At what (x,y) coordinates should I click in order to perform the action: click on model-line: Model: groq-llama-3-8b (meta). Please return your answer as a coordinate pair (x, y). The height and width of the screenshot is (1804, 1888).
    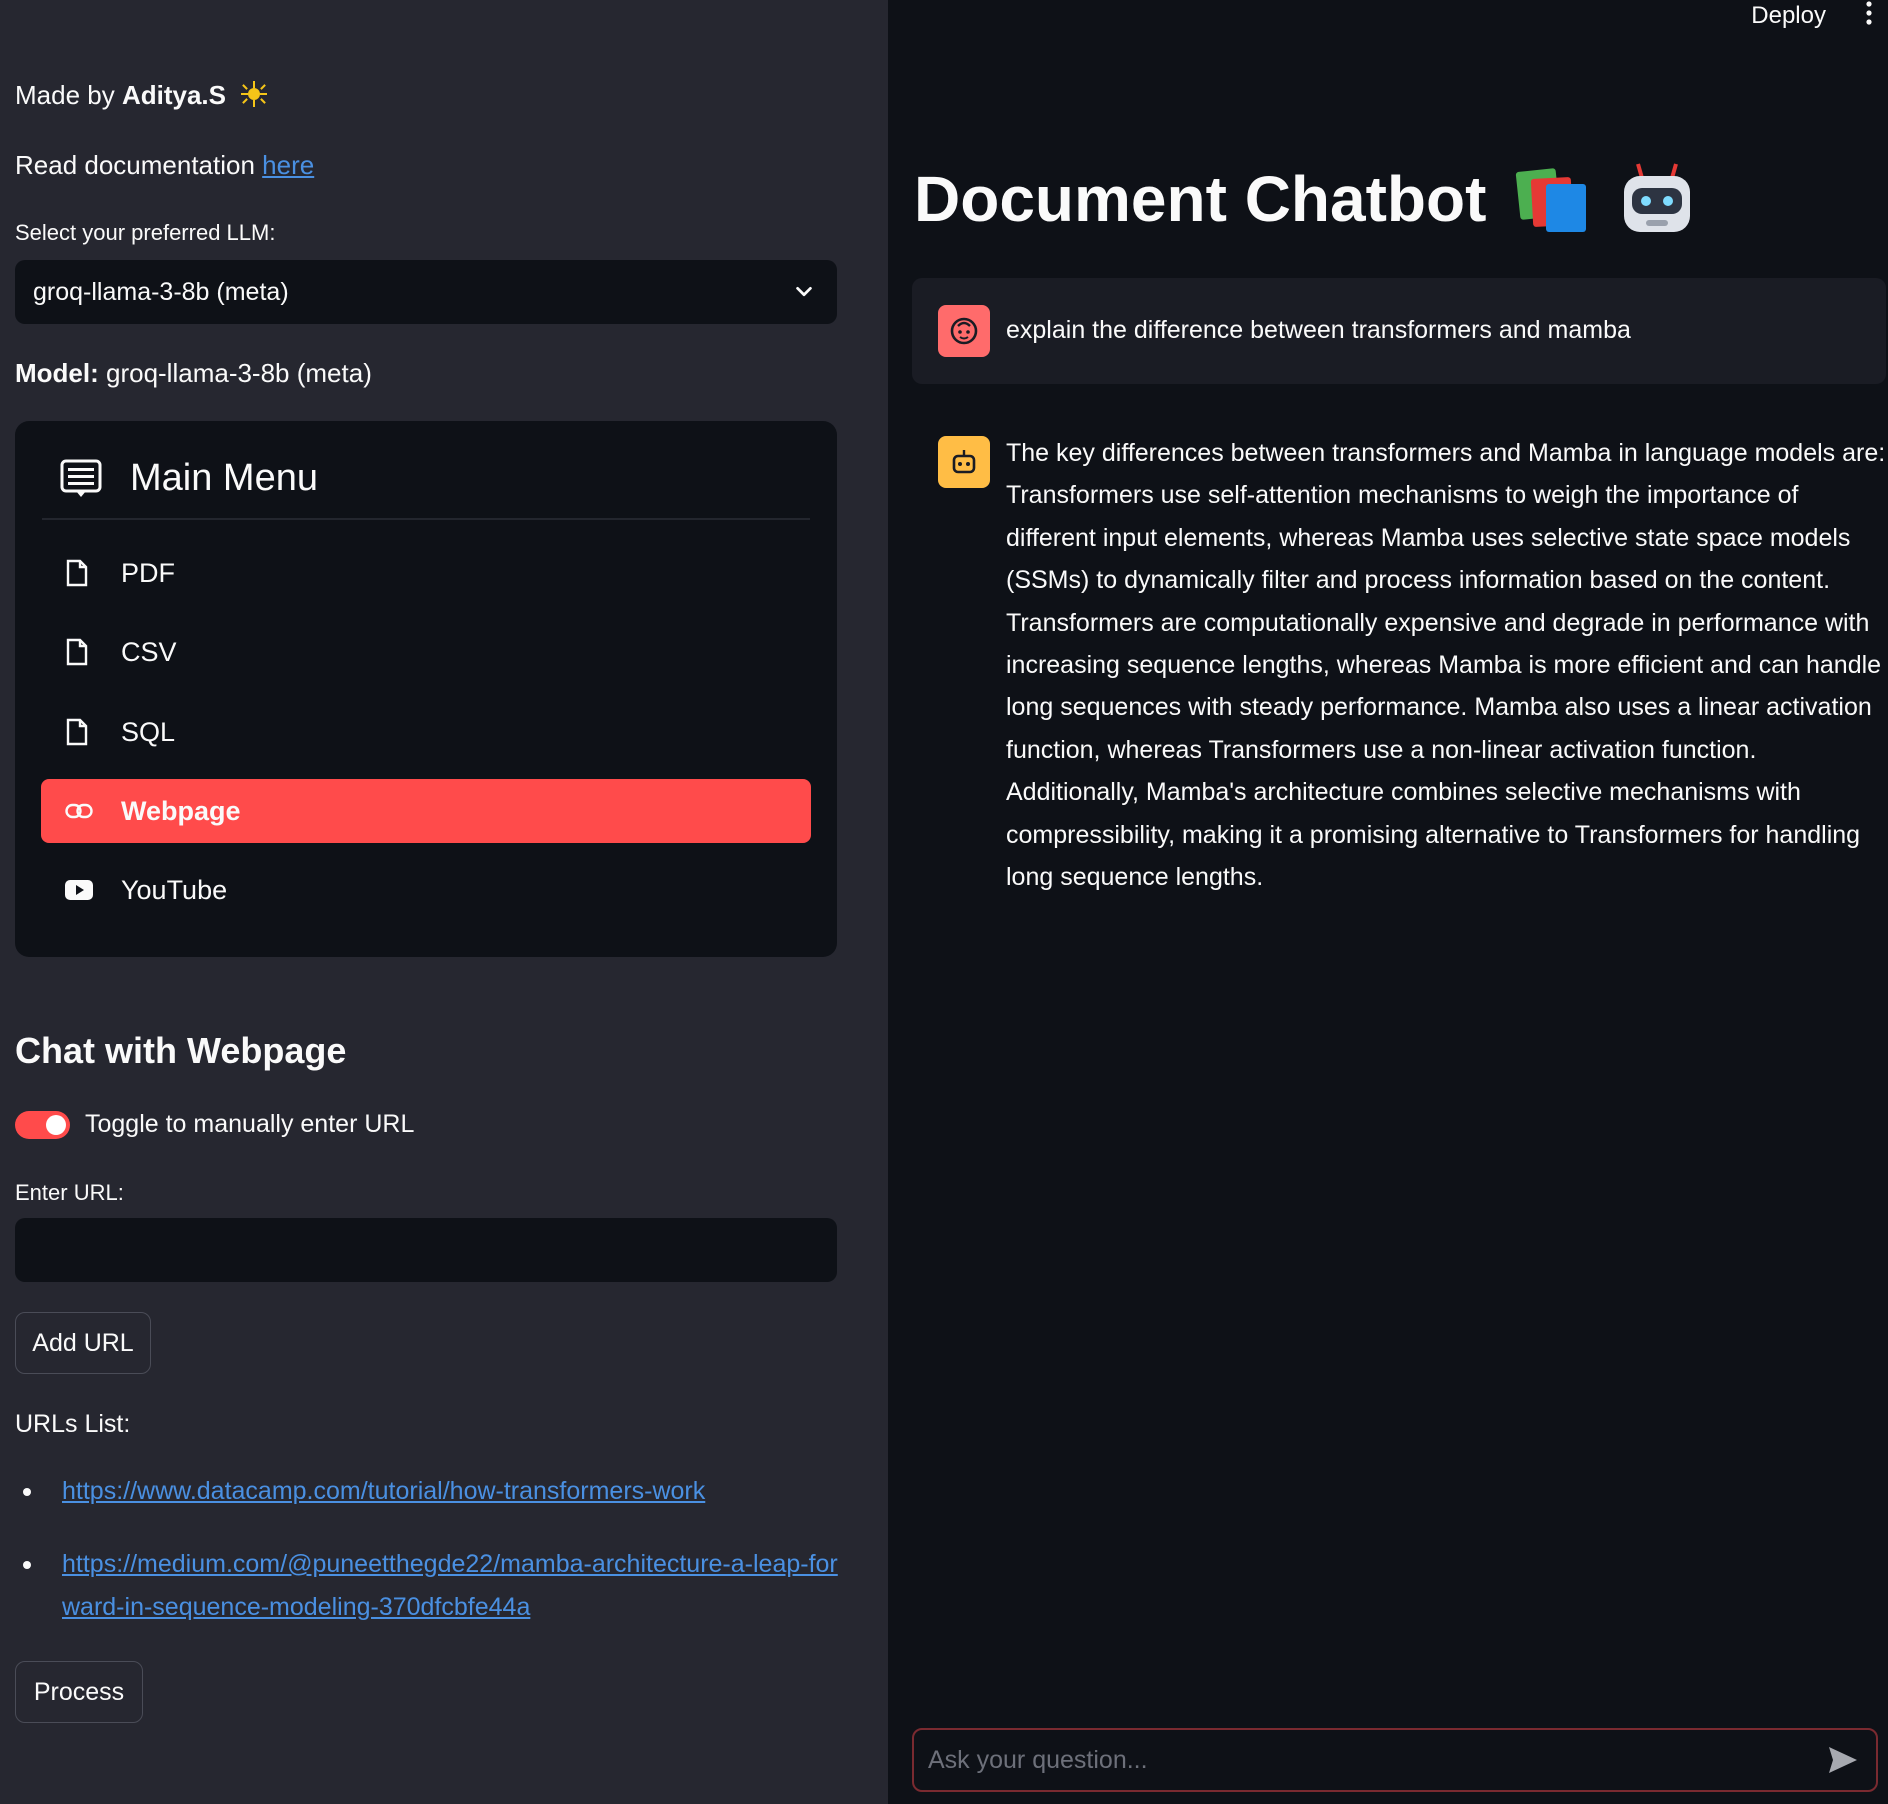
    Looking at the image, I should click on (193, 373).